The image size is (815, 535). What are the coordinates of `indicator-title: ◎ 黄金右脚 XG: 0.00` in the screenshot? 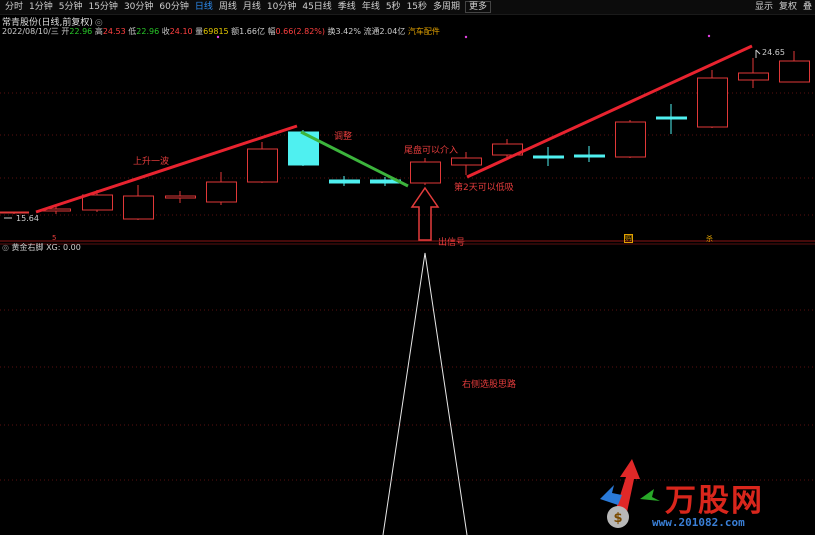 It's located at (41, 247).